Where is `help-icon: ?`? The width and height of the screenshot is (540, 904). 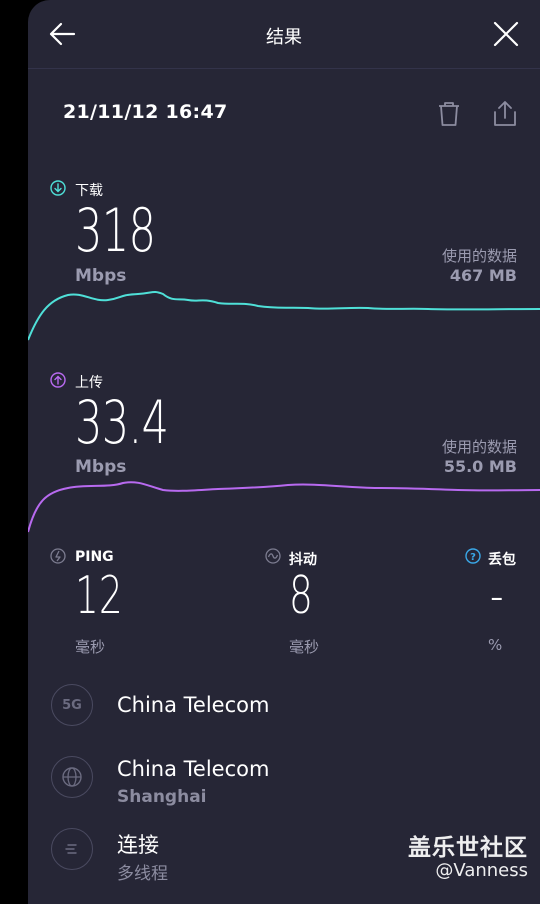 help-icon: ? is located at coordinates (473, 556).